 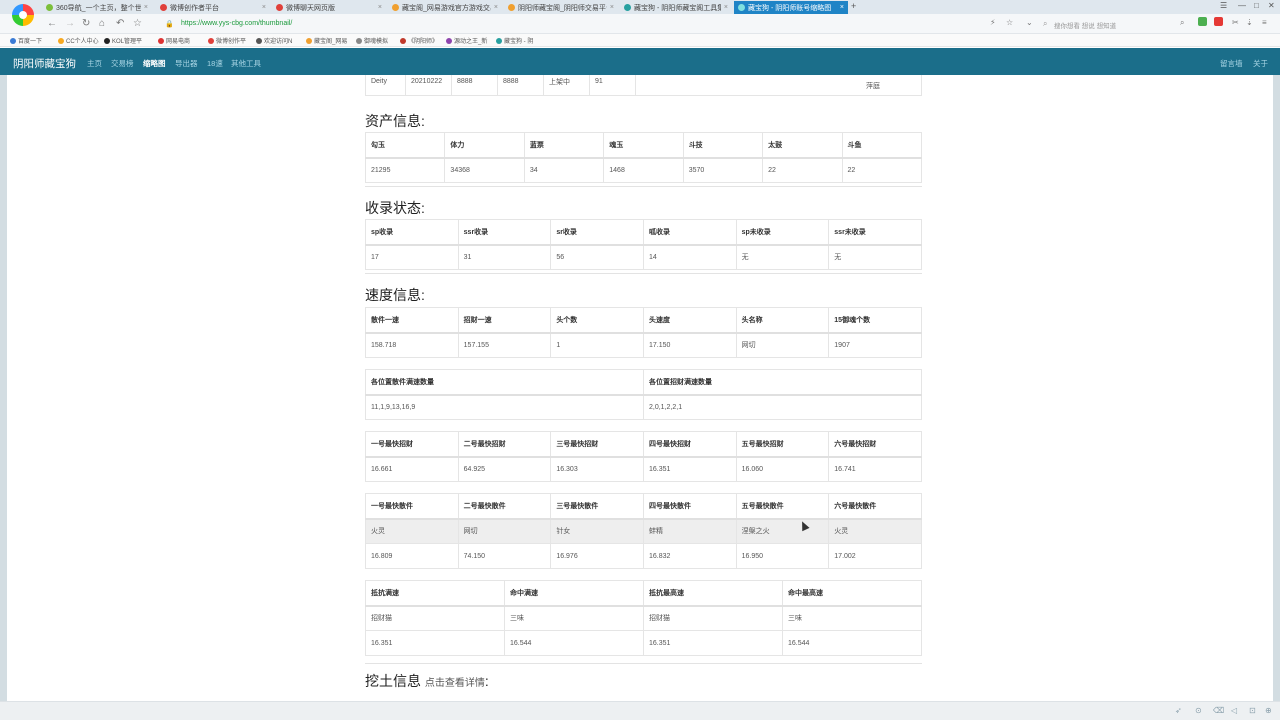 What do you see at coordinates (561, 7) in the screenshot?
I see `tab-yys-cbg: 阴阳师藏宝阁_阴阳师交易平台 ×` at bounding box center [561, 7].